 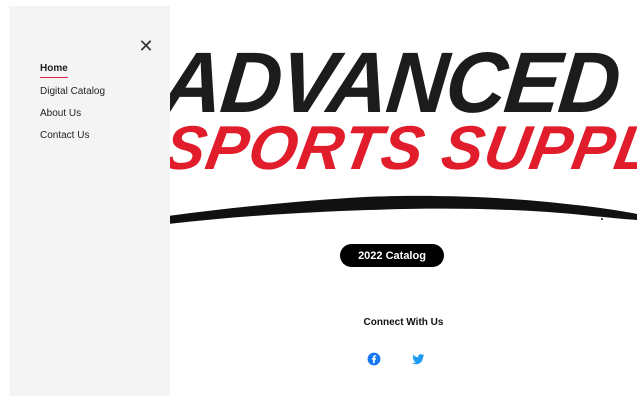 What do you see at coordinates (418, 359) in the screenshot?
I see `twitter-icon` at bounding box center [418, 359].